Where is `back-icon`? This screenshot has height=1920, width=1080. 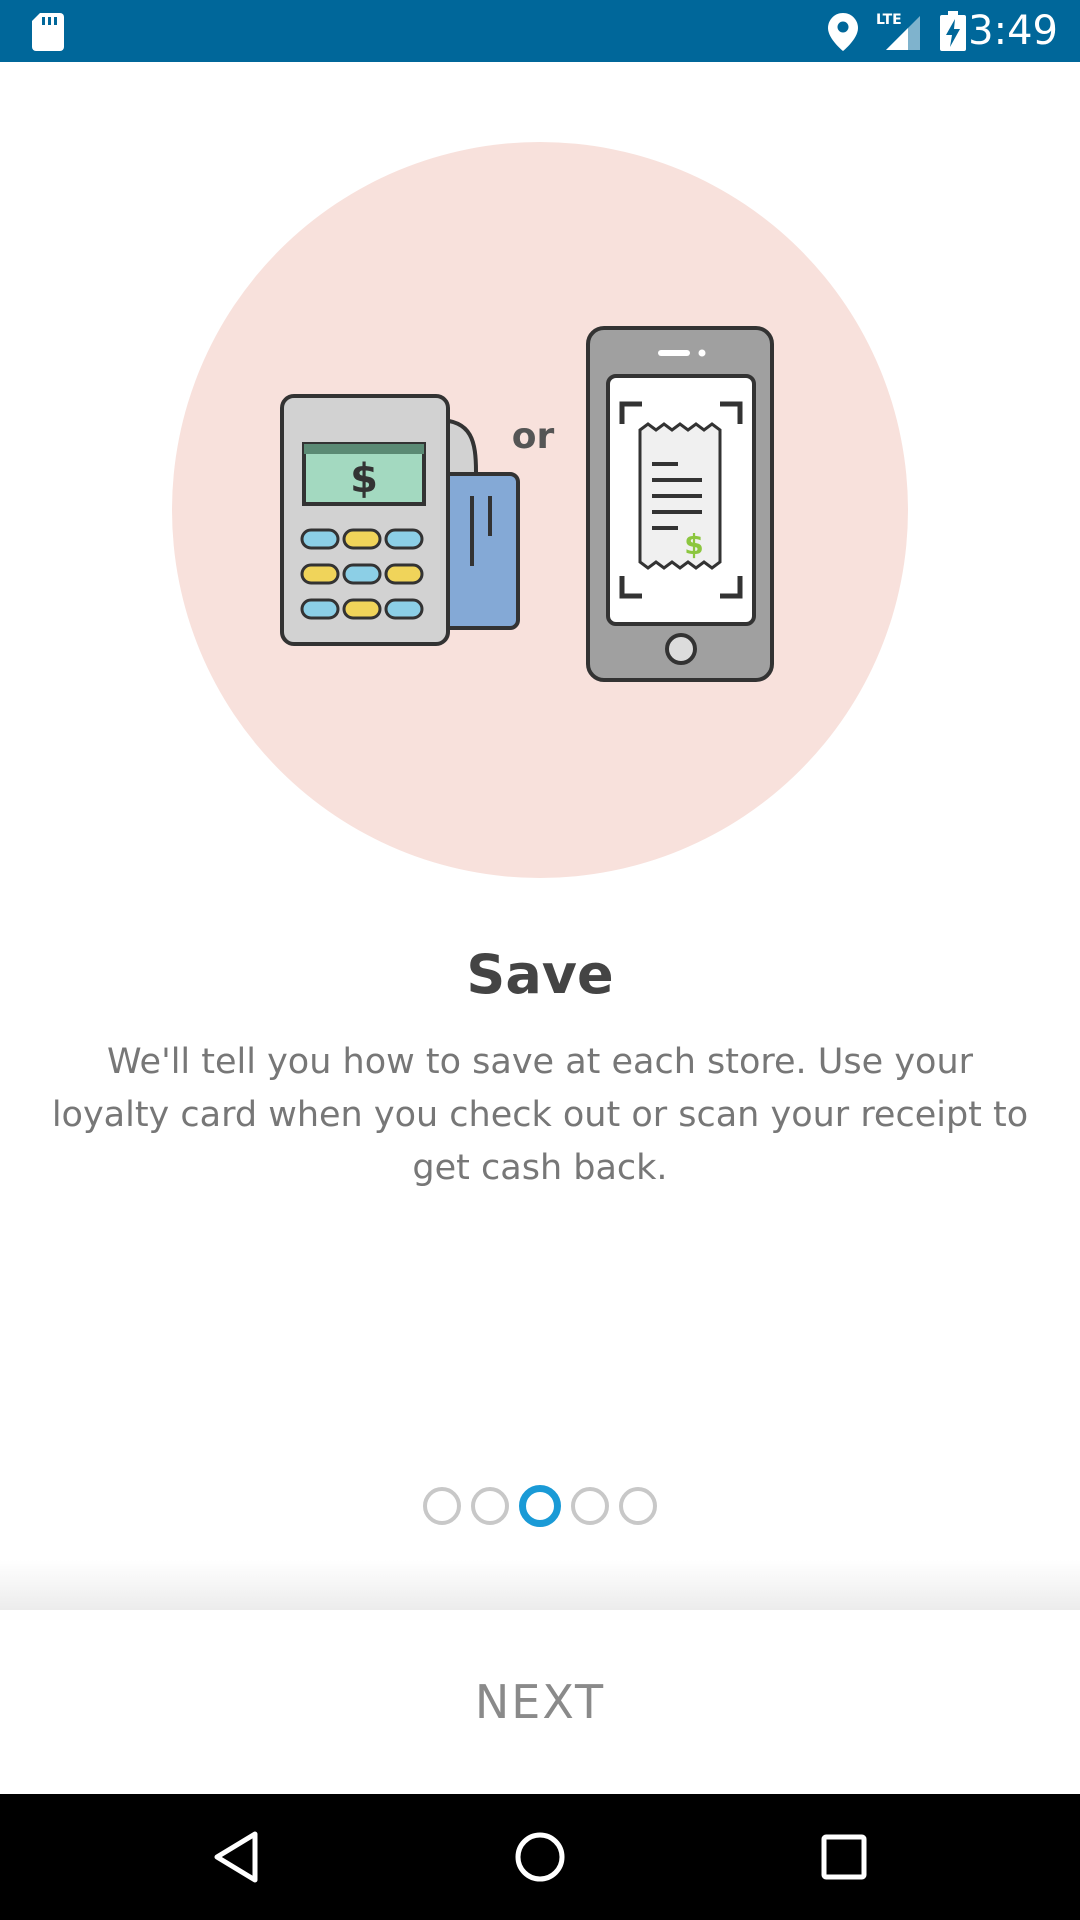 back-icon is located at coordinates (236, 1857).